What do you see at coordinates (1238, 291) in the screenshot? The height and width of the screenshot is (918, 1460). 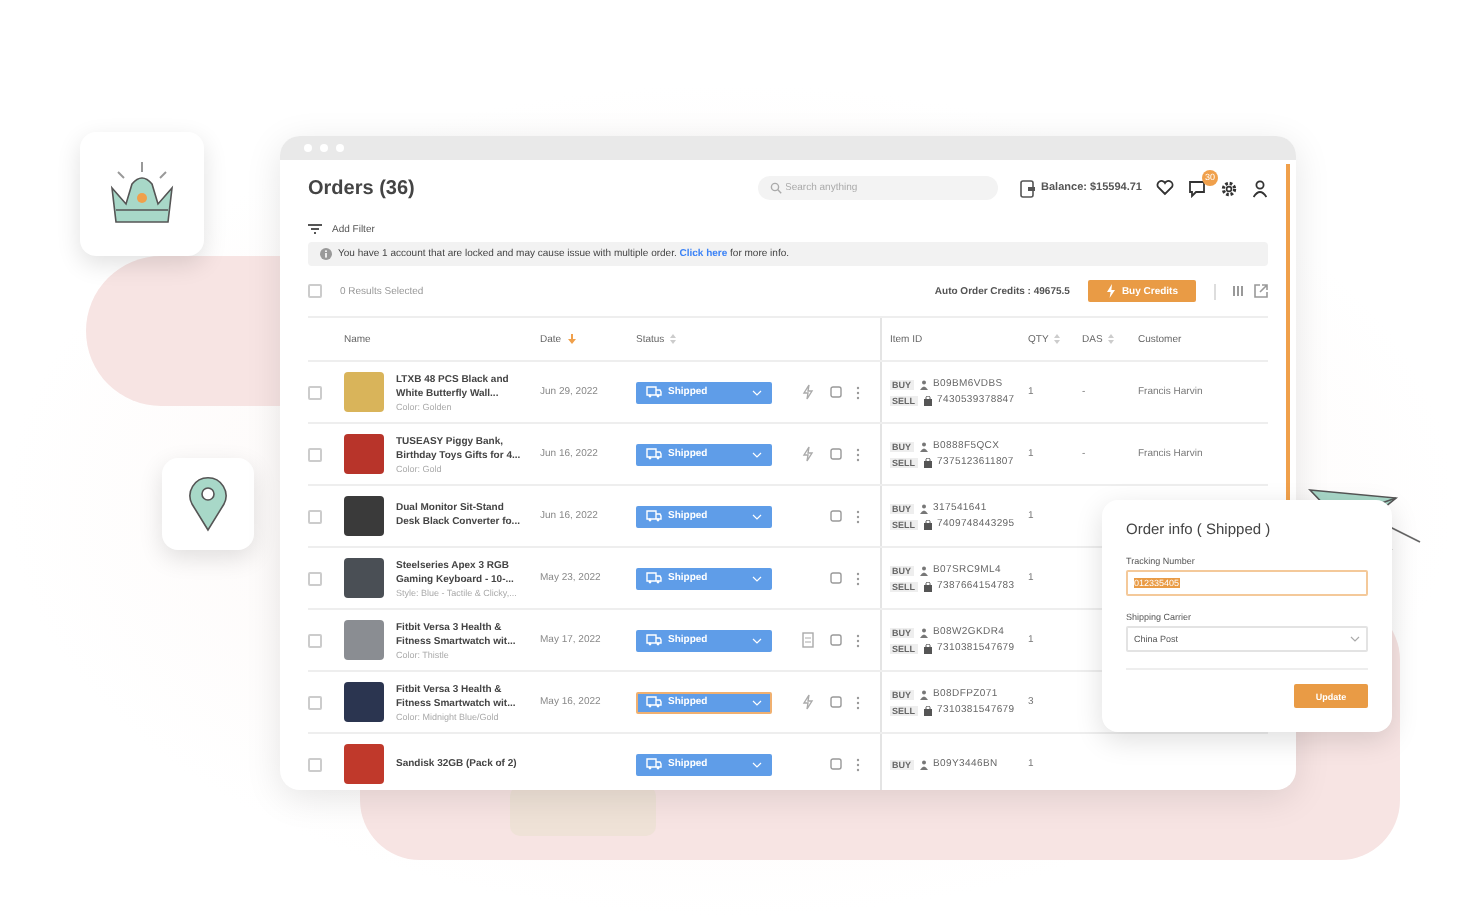 I see `columns-icon` at bounding box center [1238, 291].